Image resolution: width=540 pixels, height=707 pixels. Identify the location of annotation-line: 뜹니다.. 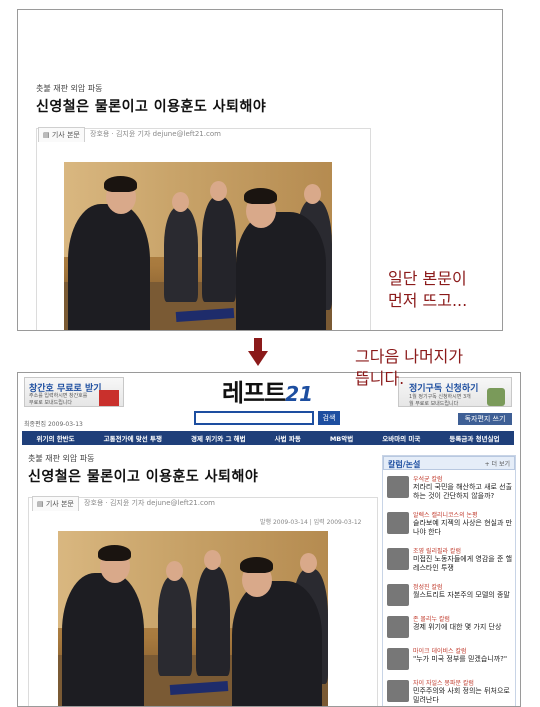
(380, 378).